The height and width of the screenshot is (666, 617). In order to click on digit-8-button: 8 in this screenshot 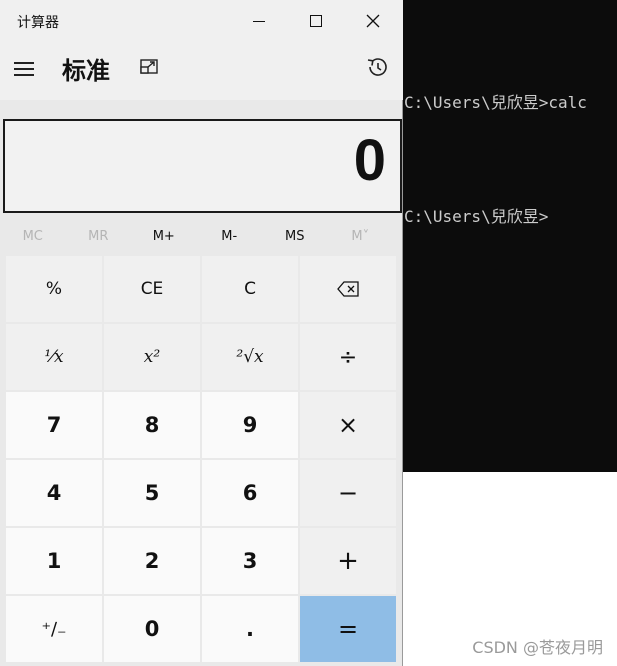, I will do `click(152, 425)`.